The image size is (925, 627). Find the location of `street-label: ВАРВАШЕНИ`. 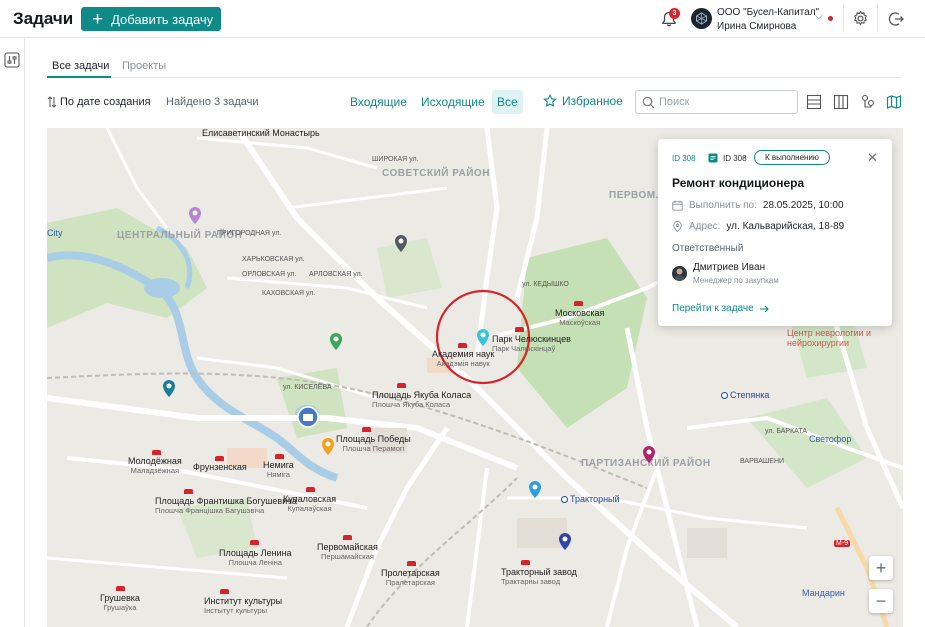

street-label: ВАРВАШЕНИ is located at coordinates (762, 461).